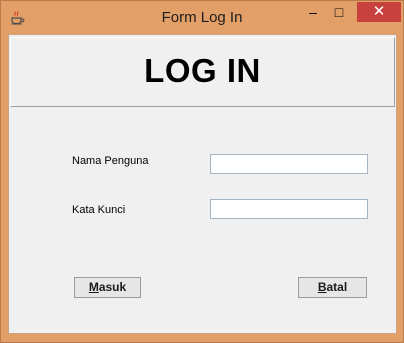 This screenshot has width=404, height=343. I want to click on cancel-button: Batal, so click(332, 287).